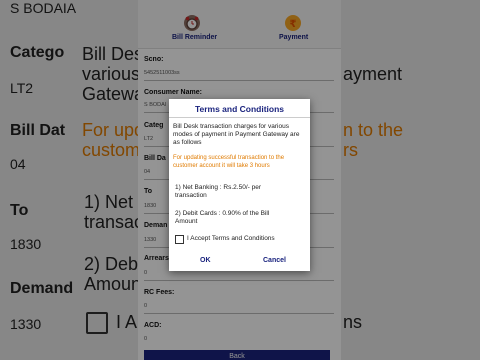 The width and height of the screenshot is (480, 360). What do you see at coordinates (239, 24) in the screenshot?
I see `top-action-bar: Bill Reminder ₹ Payment` at bounding box center [239, 24].